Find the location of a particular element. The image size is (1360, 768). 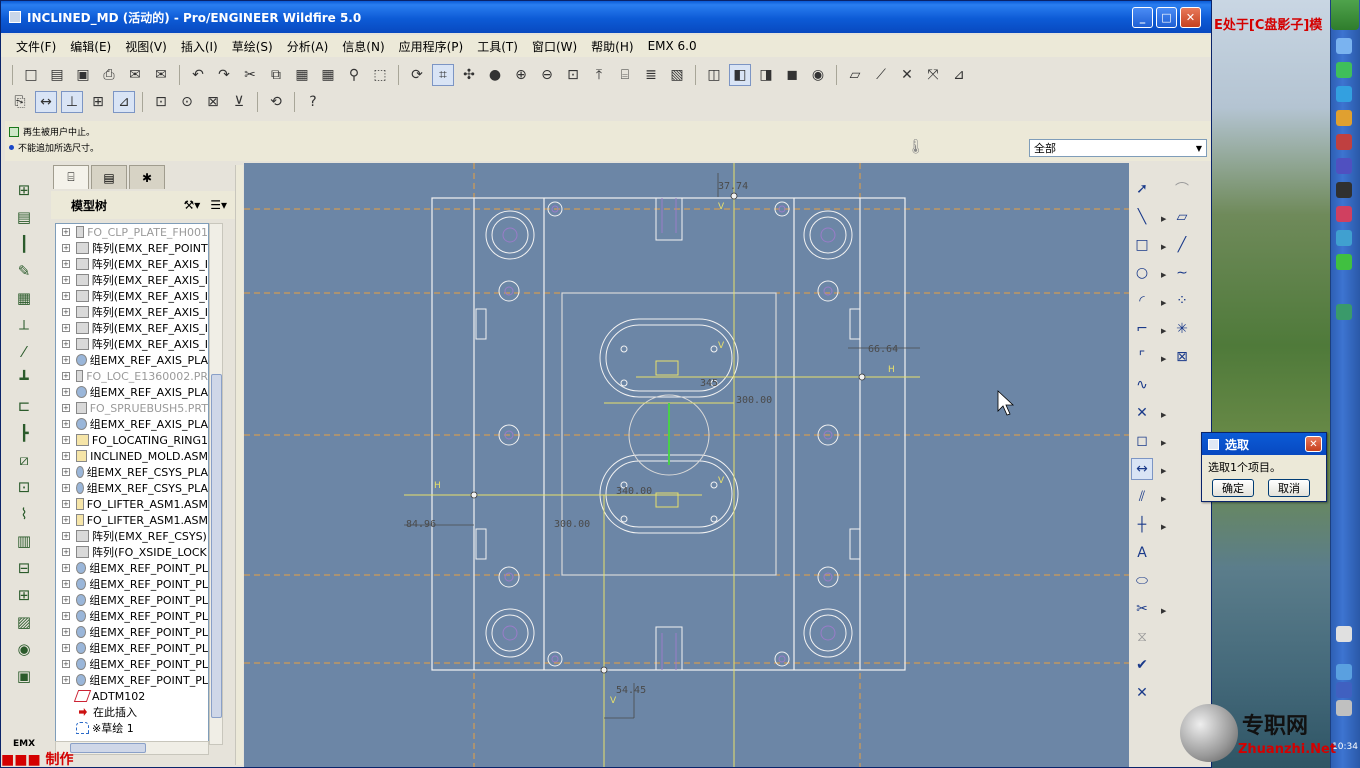

select-arrow-icon: ➚ is located at coordinates (1142, 189).